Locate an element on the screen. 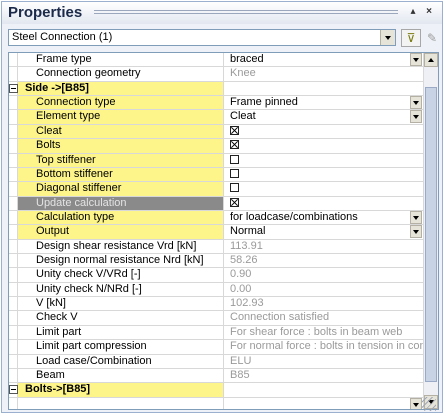  property-row: V [kN] 102.93 is located at coordinates (216, 304).